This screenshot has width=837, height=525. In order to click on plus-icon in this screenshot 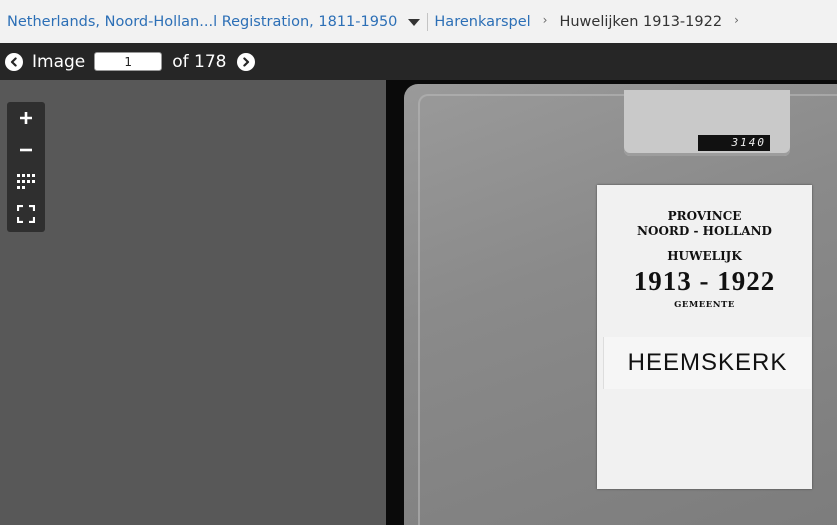, I will do `click(26, 118)`.